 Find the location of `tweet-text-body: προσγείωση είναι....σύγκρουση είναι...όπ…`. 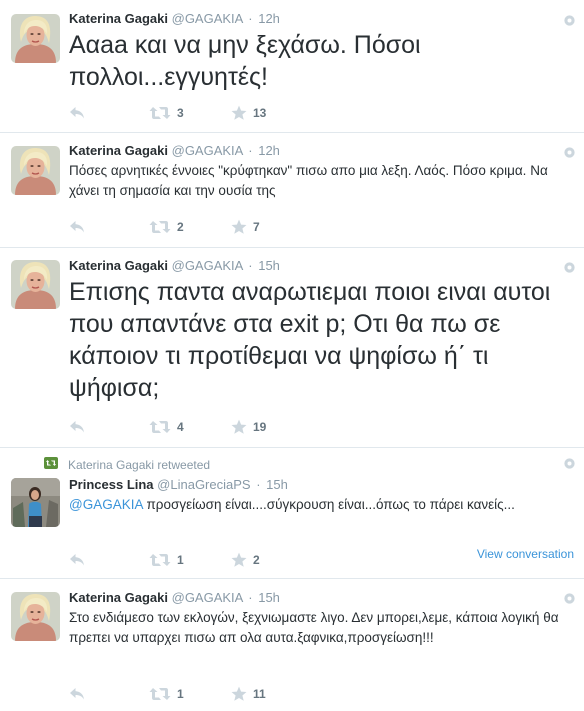

tweet-text-body: προσγείωση είναι....σύγκρουση είναι...όπ… is located at coordinates (328, 504).